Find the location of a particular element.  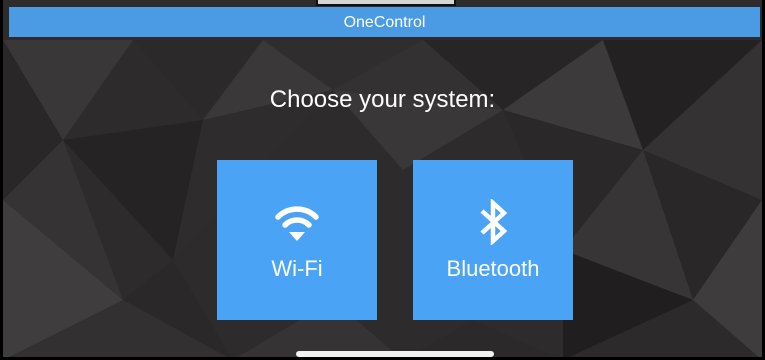

app-title: OneControl is located at coordinates (384, 22).